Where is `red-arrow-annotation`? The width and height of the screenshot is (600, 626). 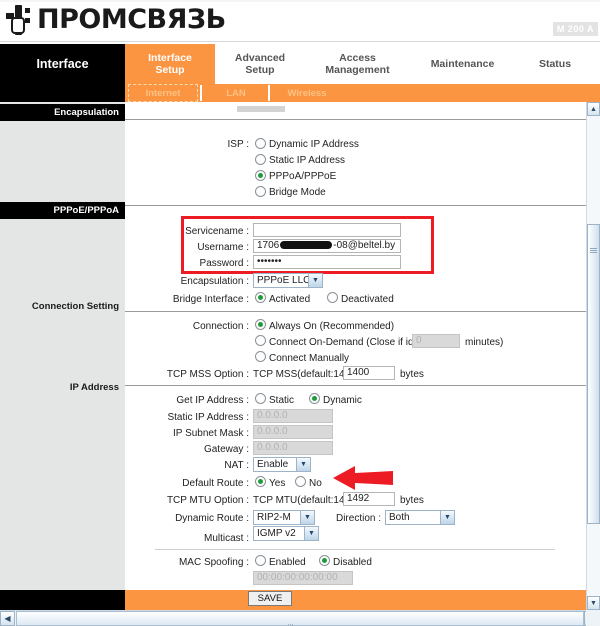
red-arrow-annotation is located at coordinates (363, 478).